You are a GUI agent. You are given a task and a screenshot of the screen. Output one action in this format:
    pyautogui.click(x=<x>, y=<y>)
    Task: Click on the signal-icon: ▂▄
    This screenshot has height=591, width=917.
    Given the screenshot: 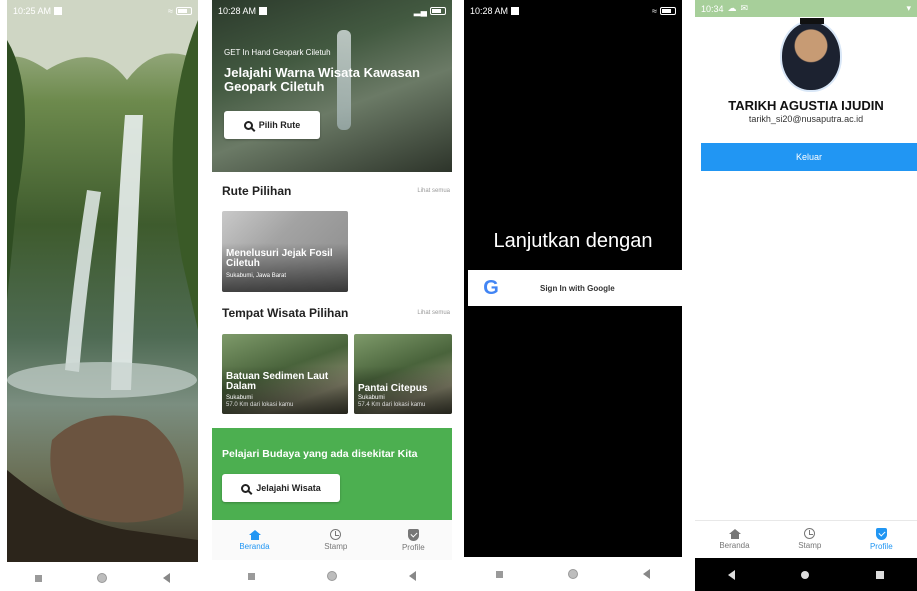 What is the action you would take?
    pyautogui.click(x=420, y=10)
    